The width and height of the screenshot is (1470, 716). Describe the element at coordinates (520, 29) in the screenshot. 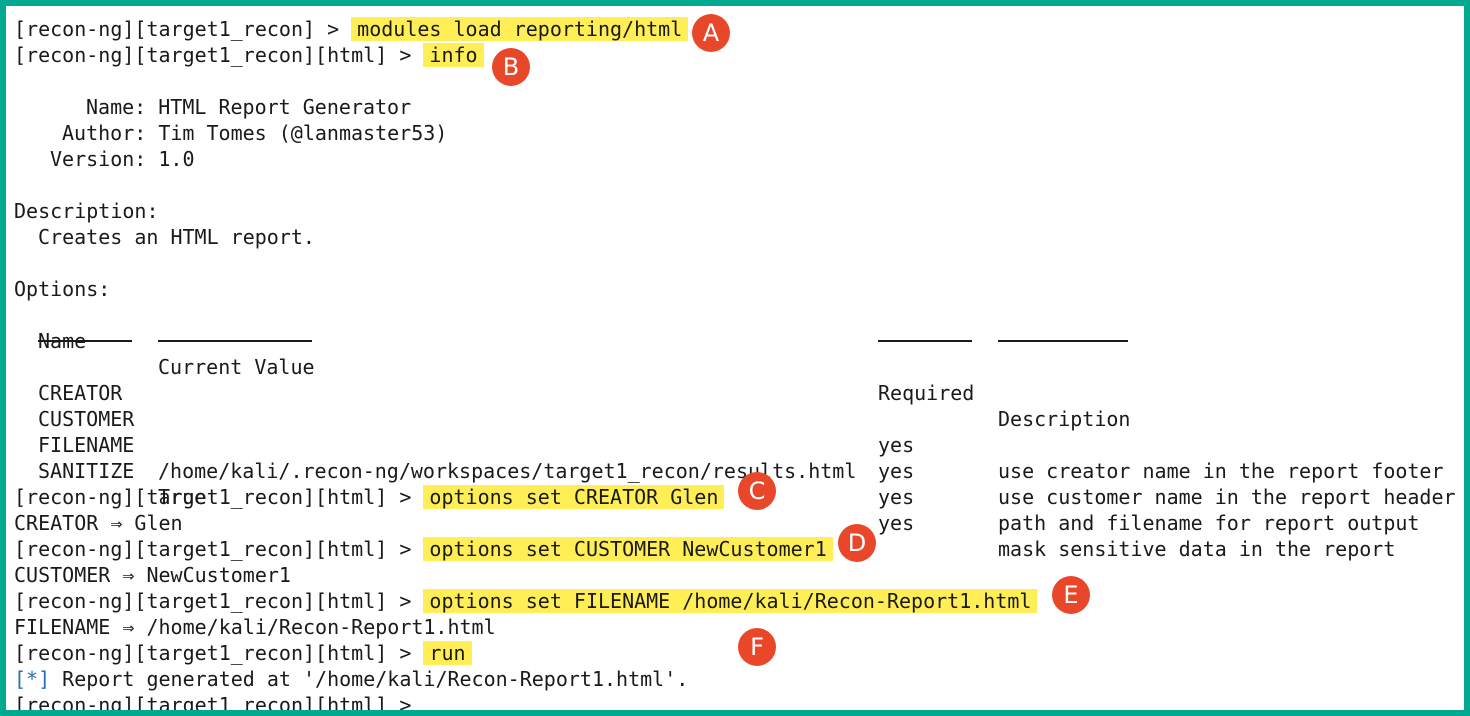

I see `command-modules-load: modules load reporting/html` at that location.